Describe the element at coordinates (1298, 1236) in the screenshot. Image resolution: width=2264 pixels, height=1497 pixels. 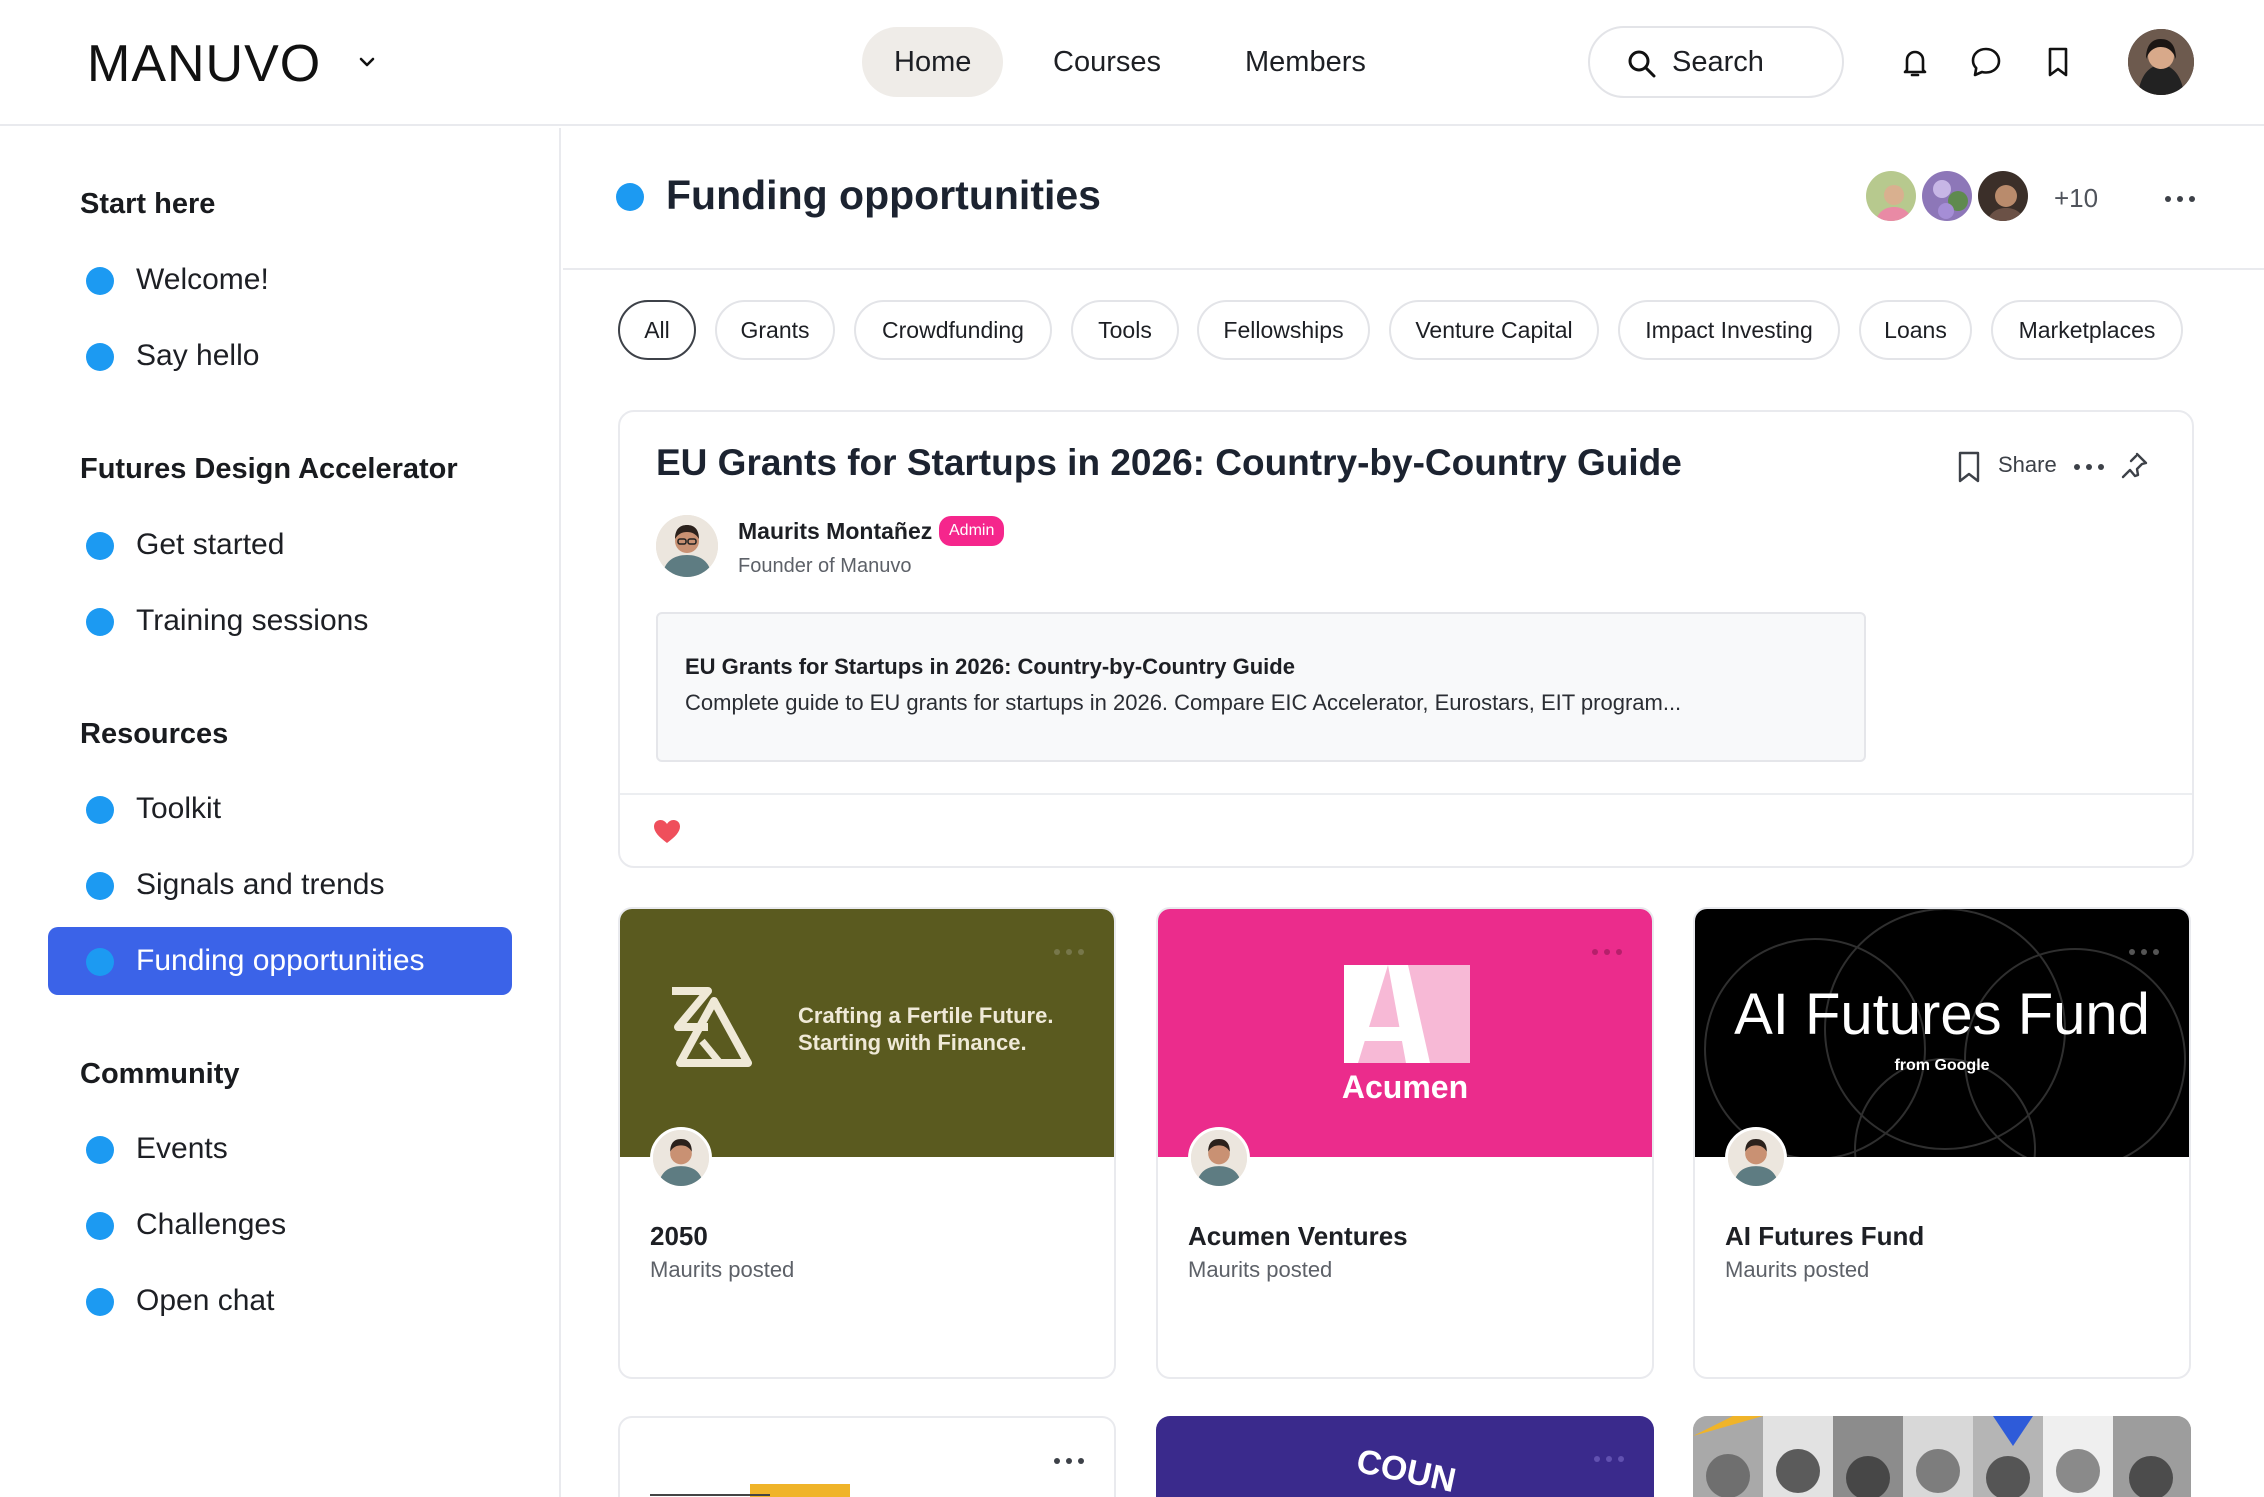
I see `card-title: Acumen Ventures` at that location.